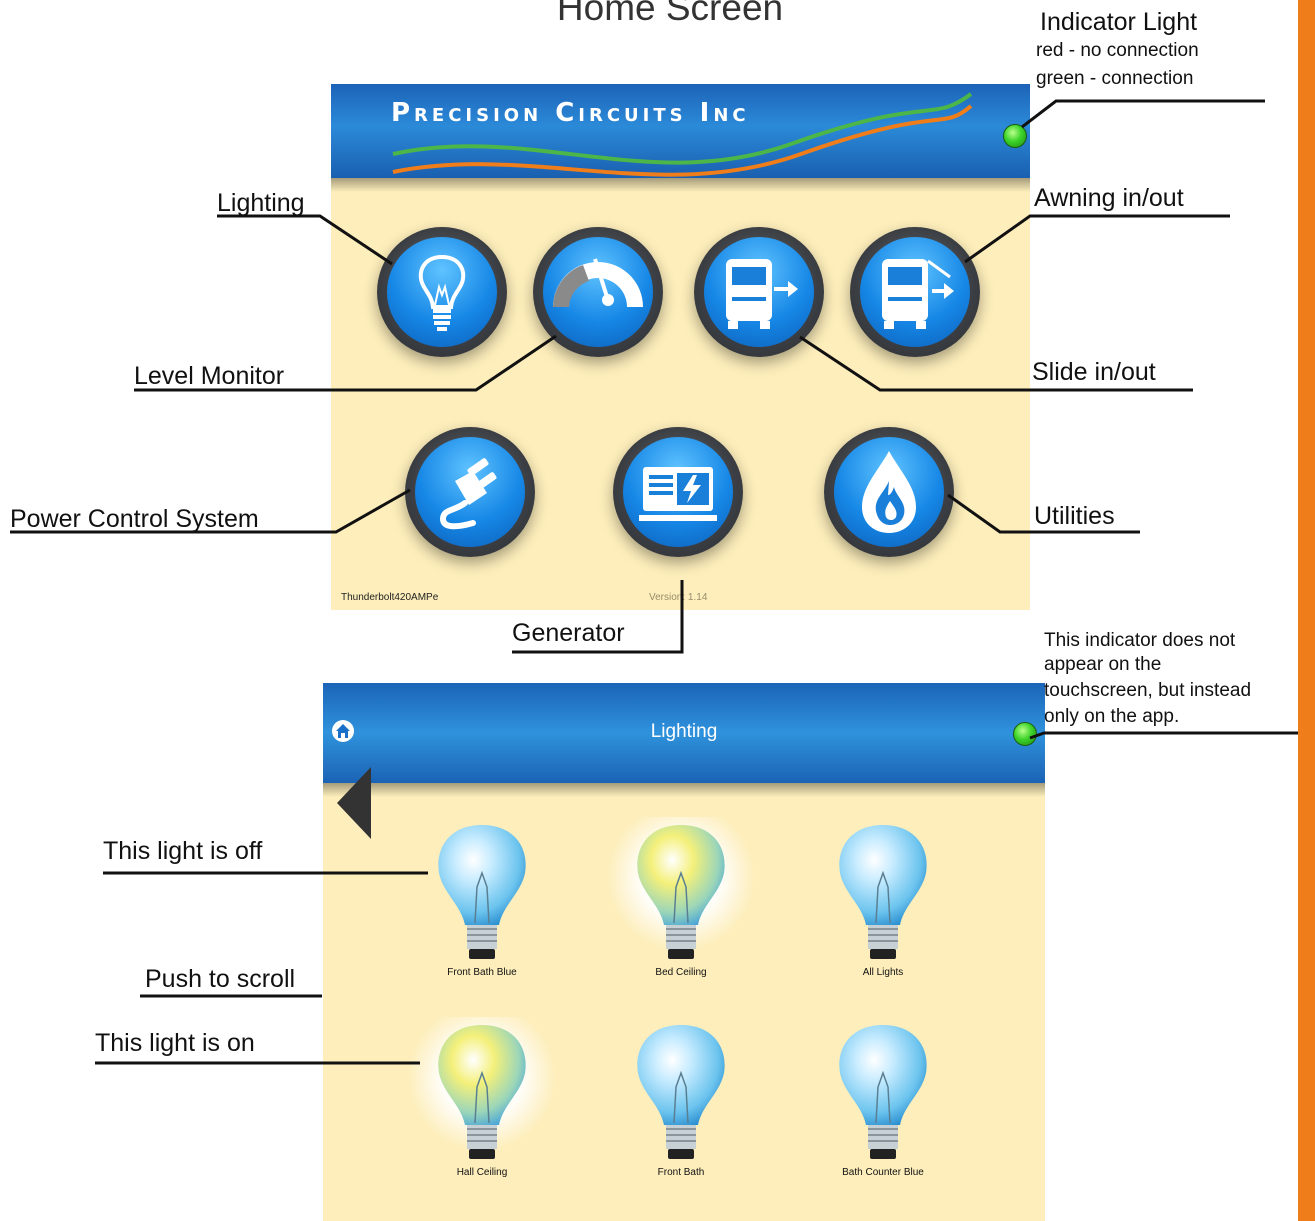 The image size is (1315, 1221). I want to click on generator-icon, so click(678, 492).